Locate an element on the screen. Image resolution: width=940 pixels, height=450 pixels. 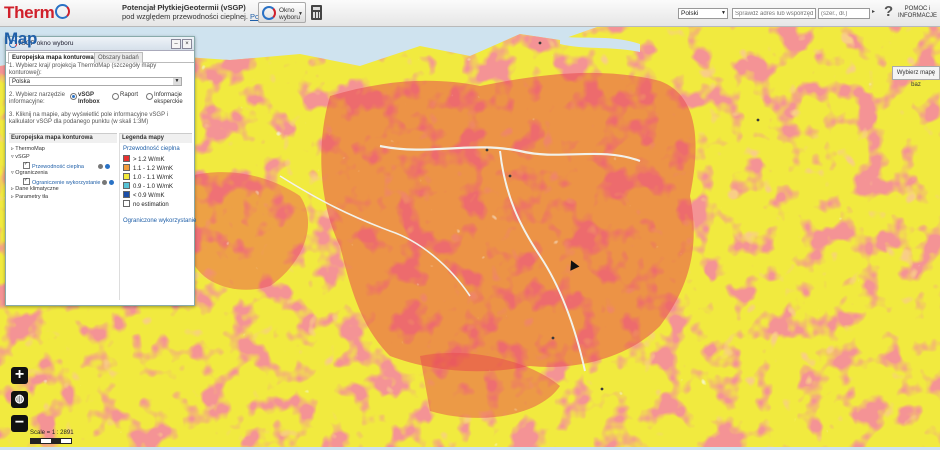
okno-label-1: Okno is located at coordinates (287, 10).